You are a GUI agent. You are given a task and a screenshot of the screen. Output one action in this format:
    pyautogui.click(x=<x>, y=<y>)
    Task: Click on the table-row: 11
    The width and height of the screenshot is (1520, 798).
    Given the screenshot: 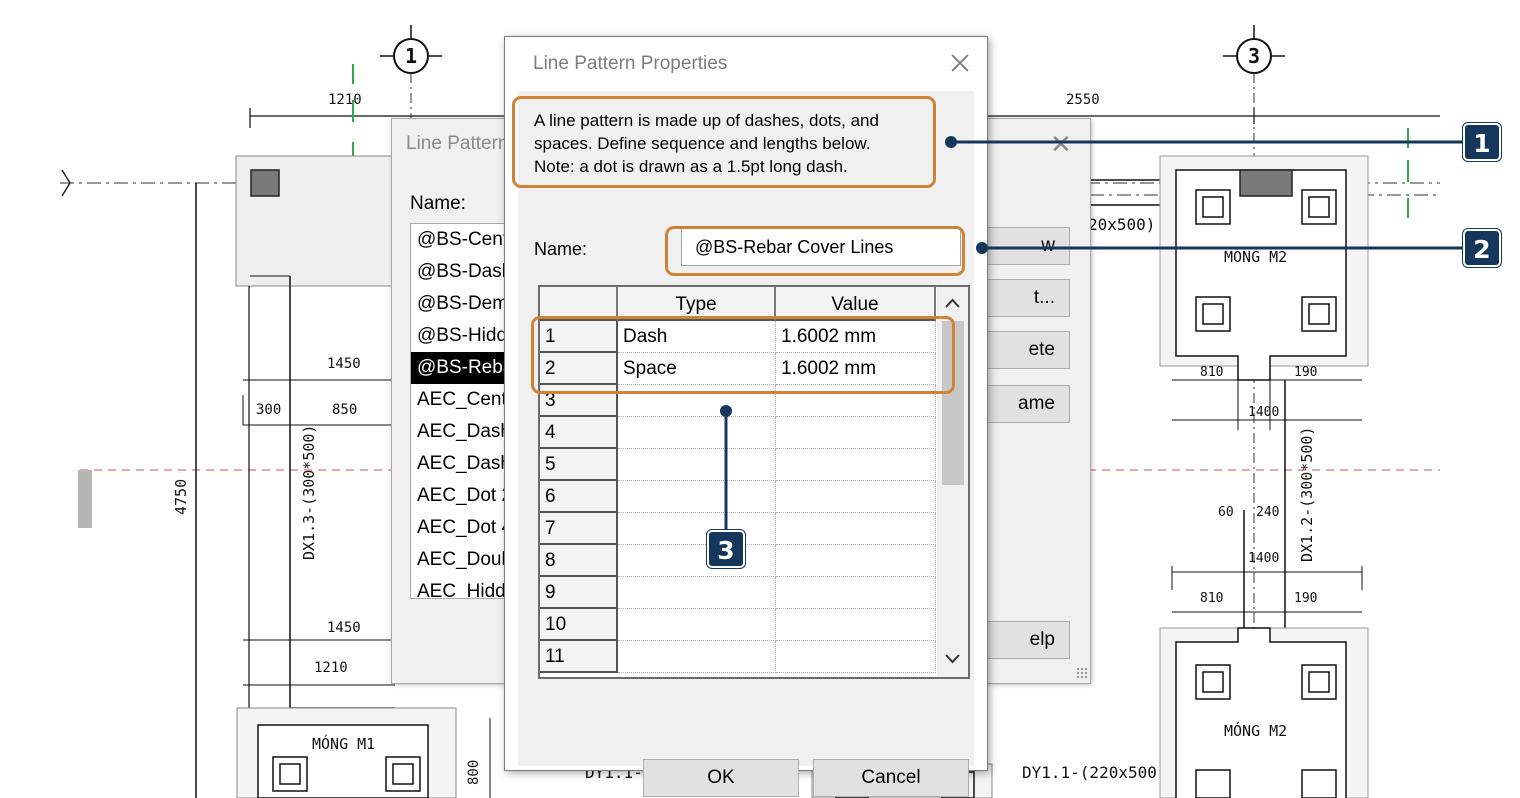 What is the action you would take?
    pyautogui.click(x=738, y=657)
    